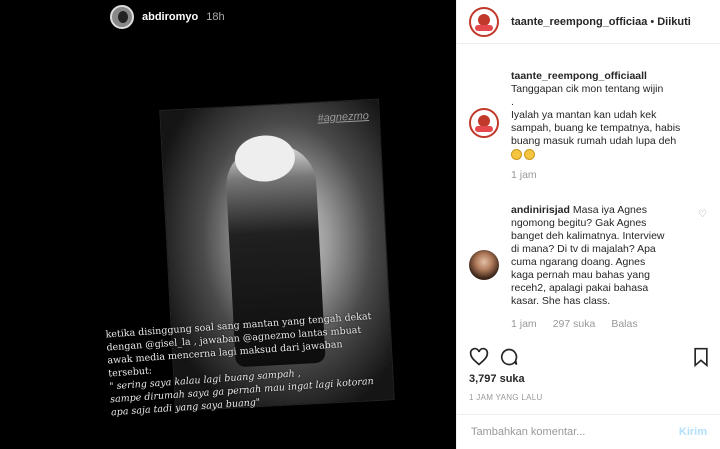 The width and height of the screenshot is (720, 449). What do you see at coordinates (579, 223) in the screenshot?
I see `comment-line: ngomong begitu? Gak Agnes` at bounding box center [579, 223].